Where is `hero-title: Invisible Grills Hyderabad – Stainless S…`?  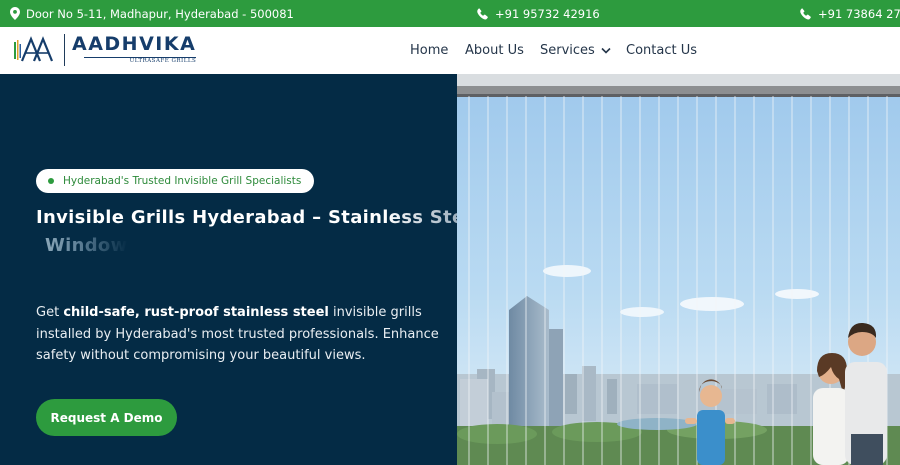
hero-title: Invisible Grills Hyderabad – Stainless S… is located at coordinates (259, 232).